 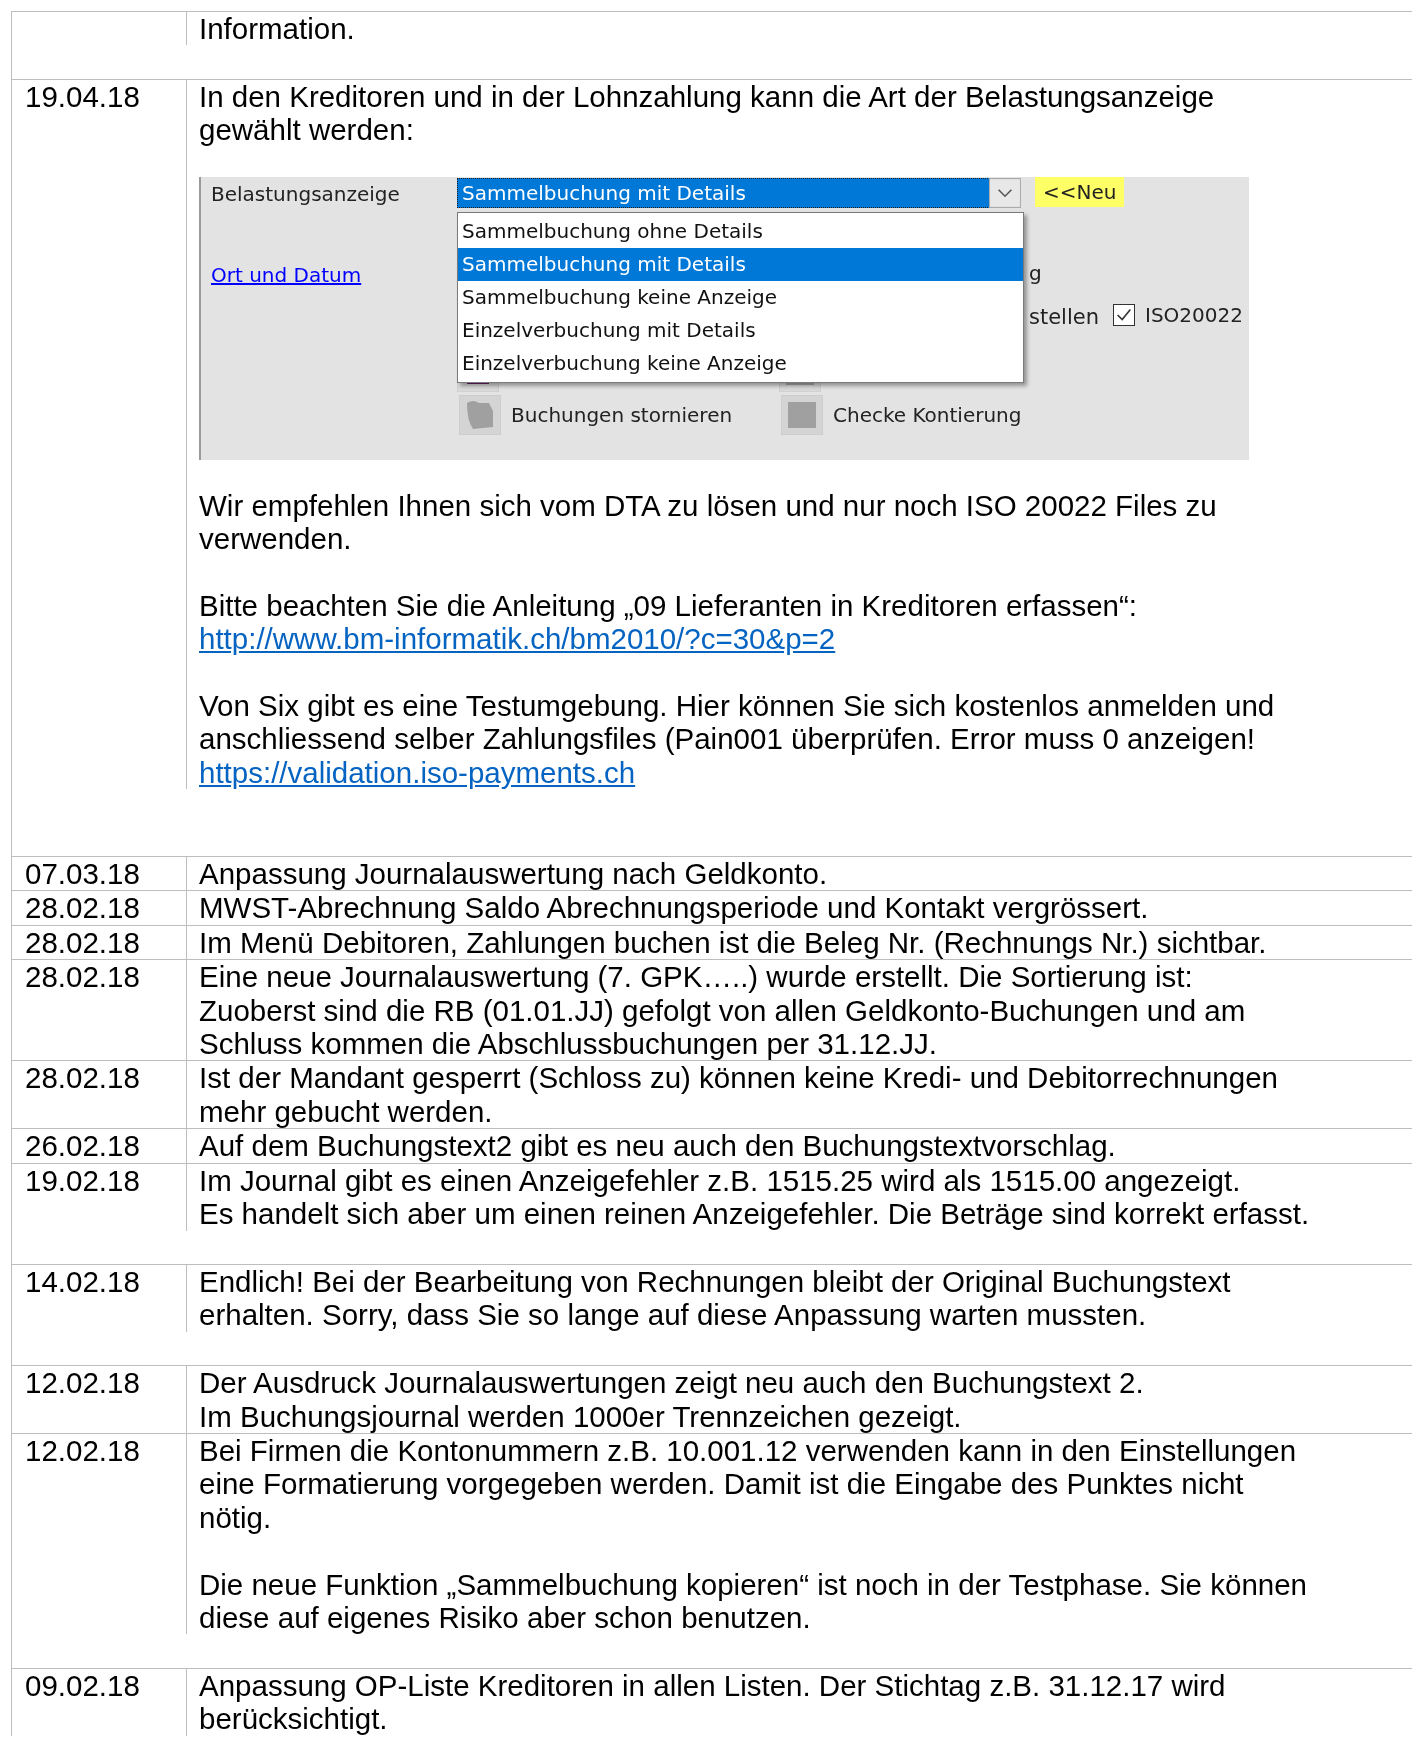 What do you see at coordinates (715, 1298) in the screenshot?
I see `paragraph-text: Endlich! Bei der Bearbeitung von Rechnungen bleibt der Original Buchungstext erhalten. Sorry, dass Sie so lange auf diese Anpassung warten mussten.` at bounding box center [715, 1298].